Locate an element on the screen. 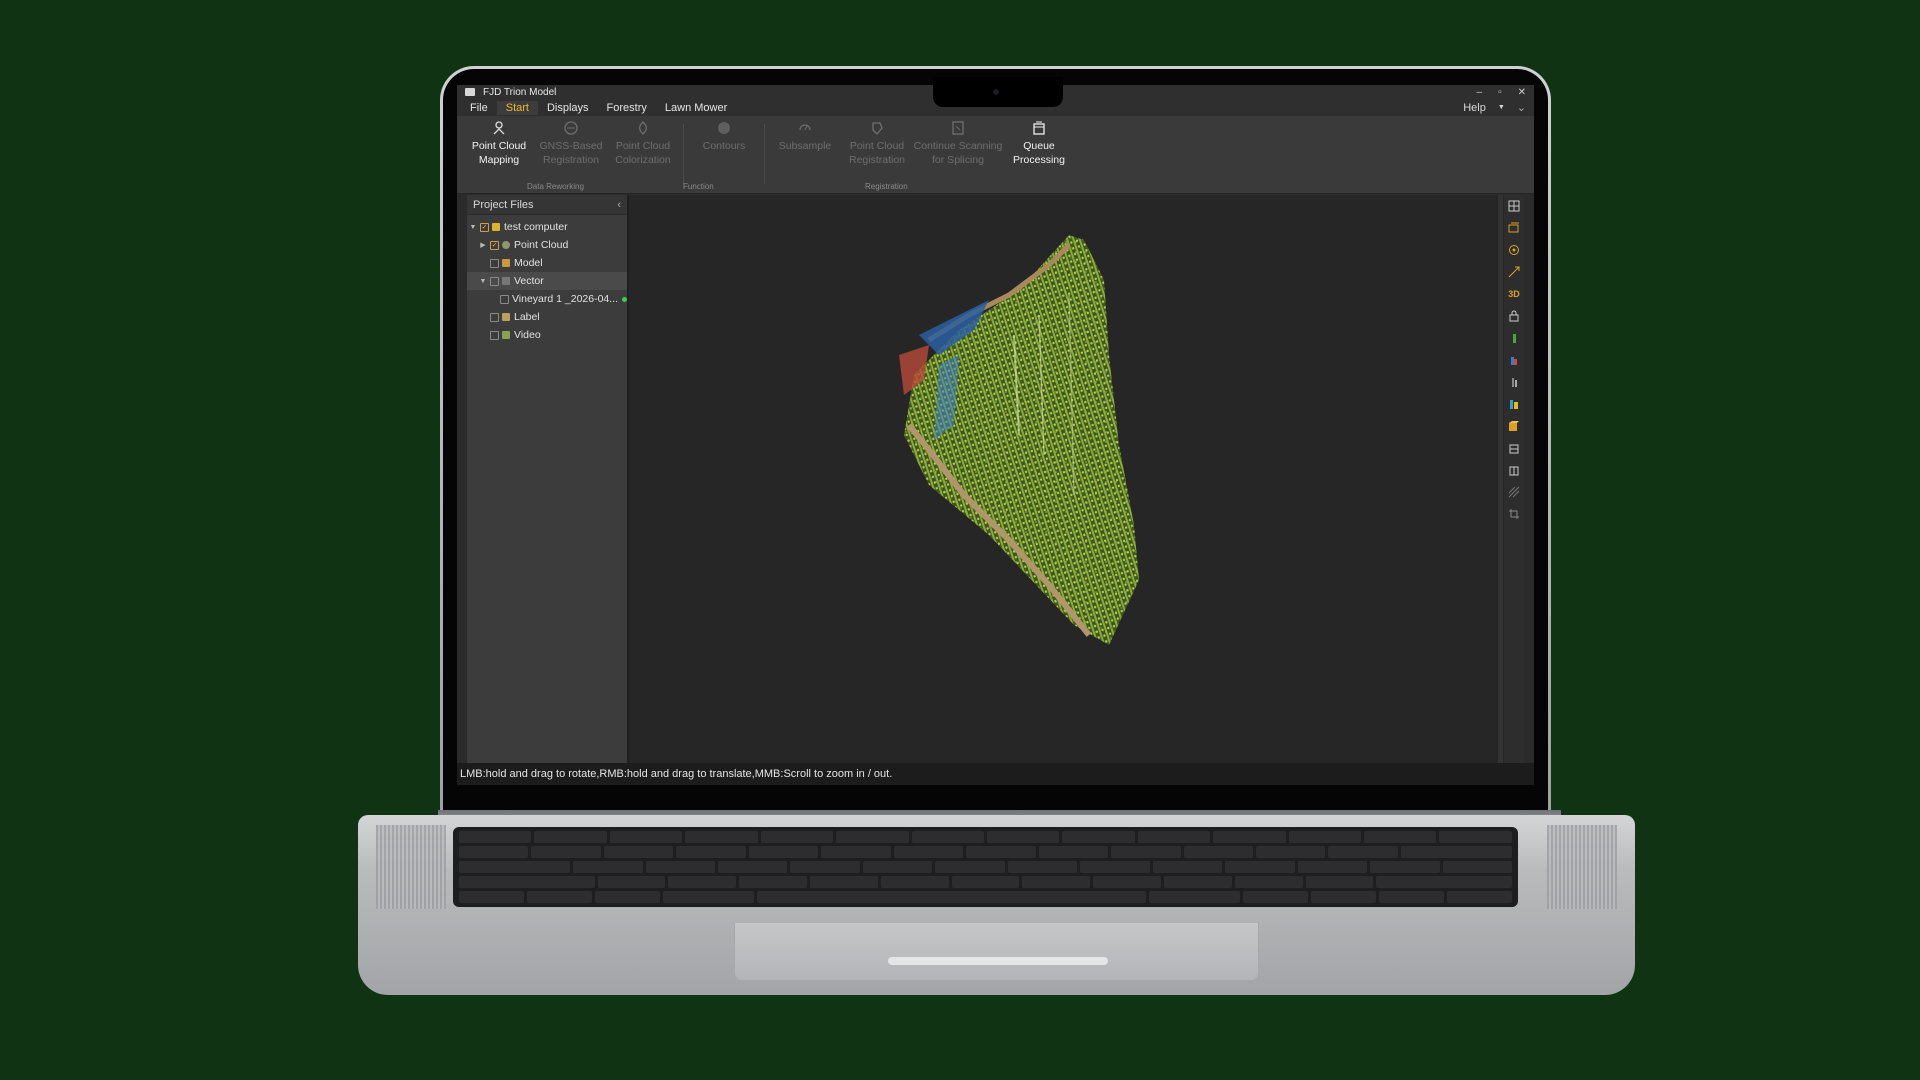 The height and width of the screenshot is (1080, 1920). group-label-function: Function is located at coordinates (698, 186).